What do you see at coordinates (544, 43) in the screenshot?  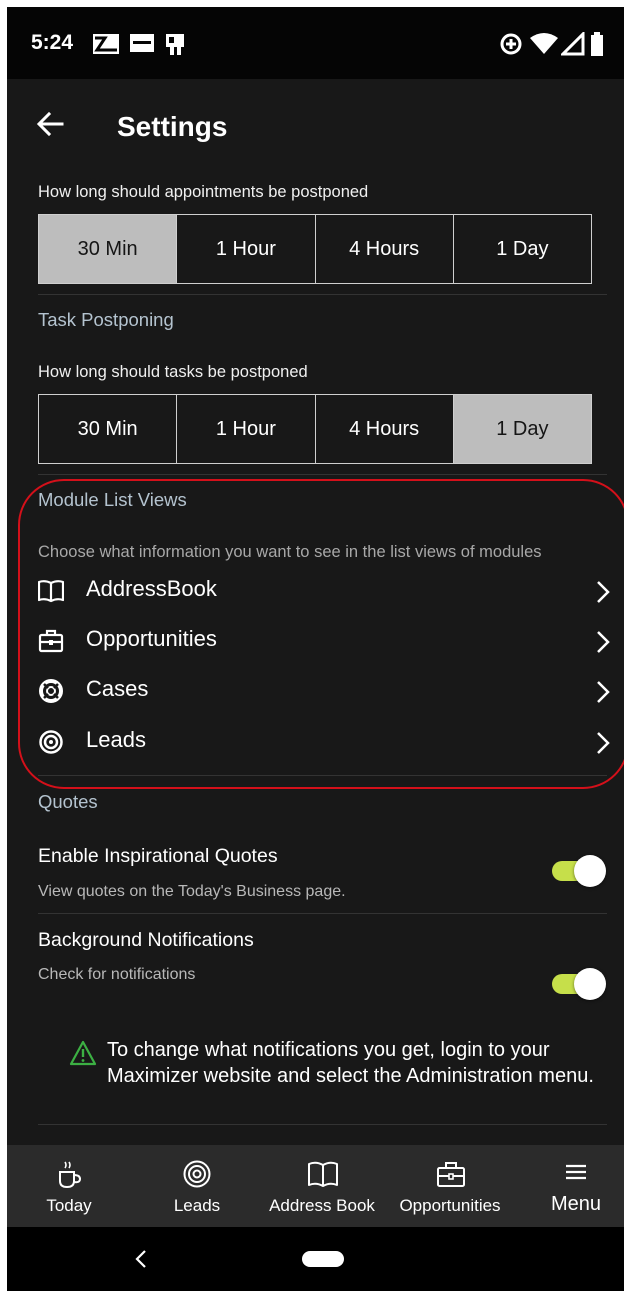 I see `wifi-icon` at bounding box center [544, 43].